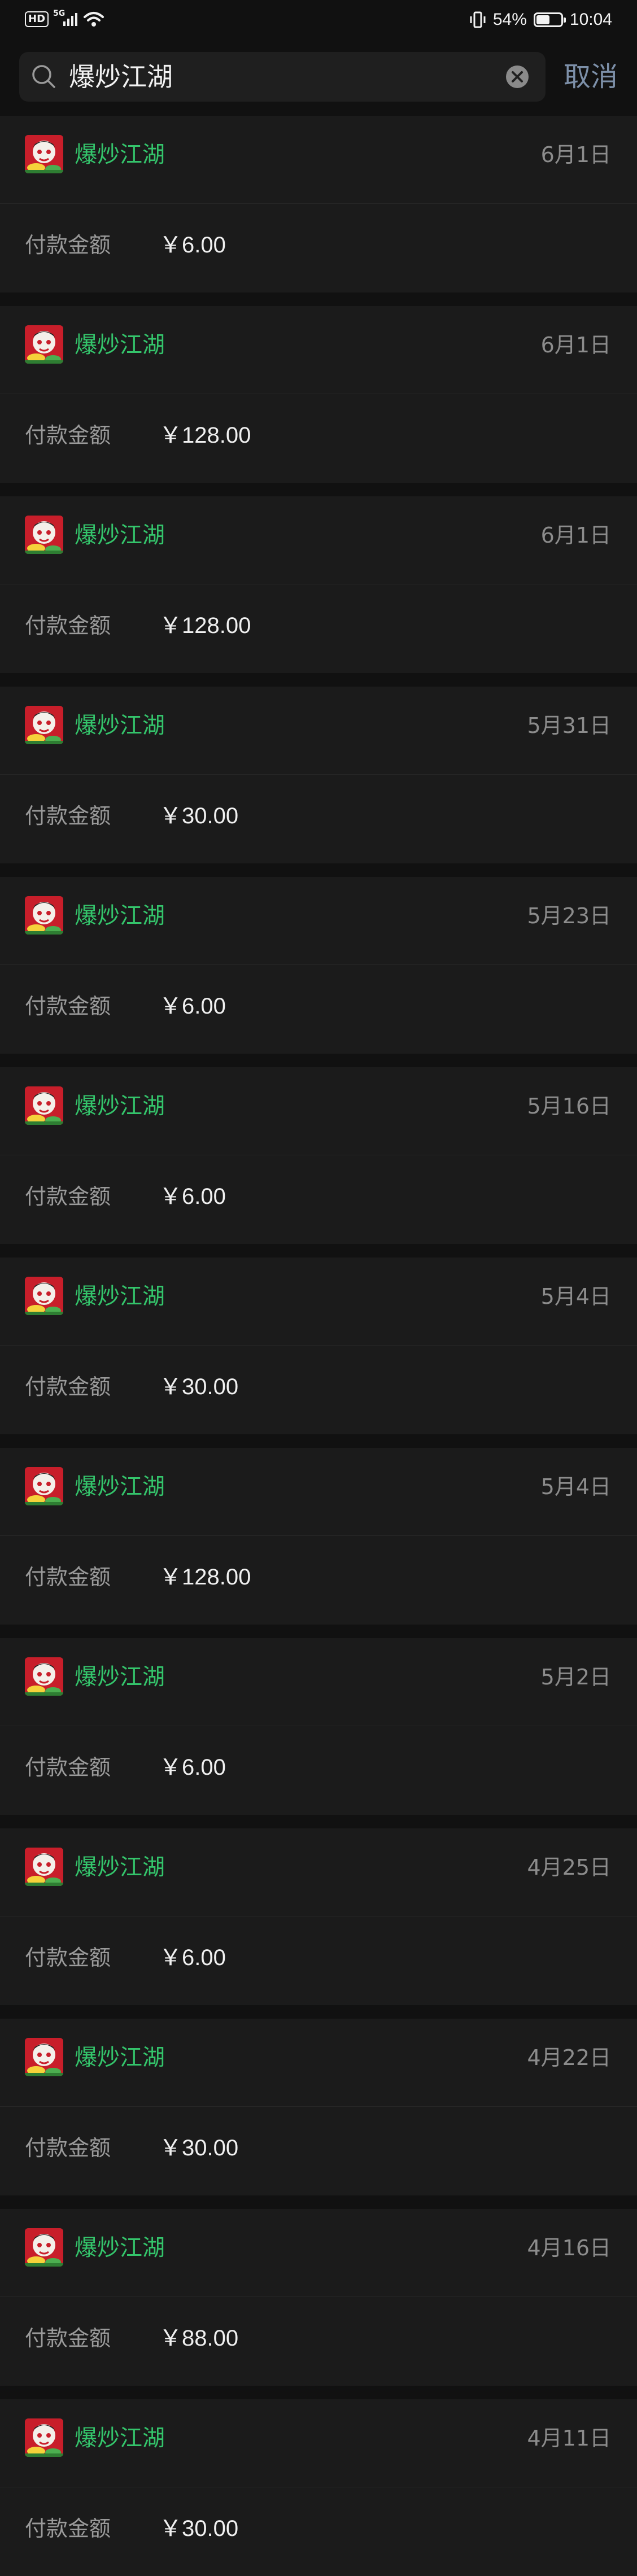 This screenshot has height=2576, width=637. I want to click on record-header: 爆炒江湖 4月11日, so click(318, 2443).